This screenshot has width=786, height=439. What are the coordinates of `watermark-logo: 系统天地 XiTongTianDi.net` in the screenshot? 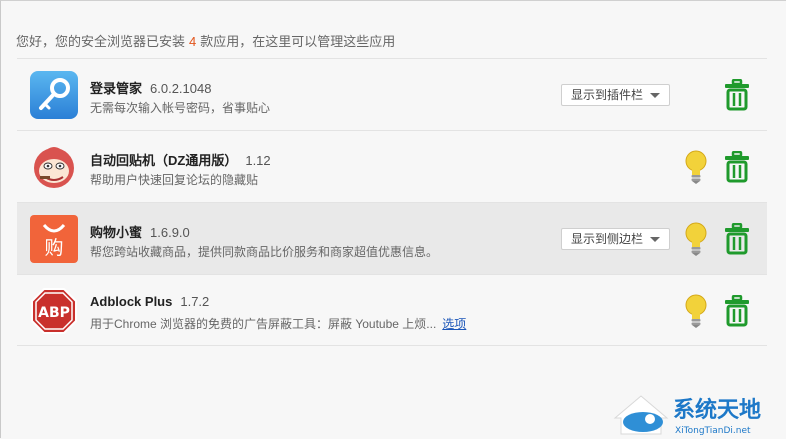 It's located at (687, 415).